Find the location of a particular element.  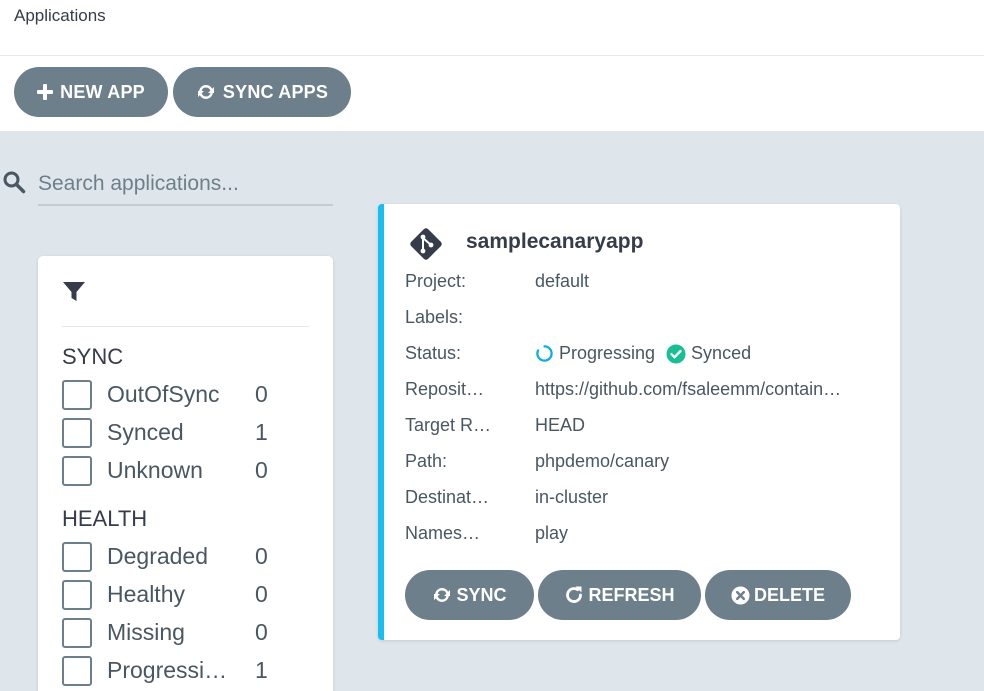

sync-button: SYNC is located at coordinates (469, 595).